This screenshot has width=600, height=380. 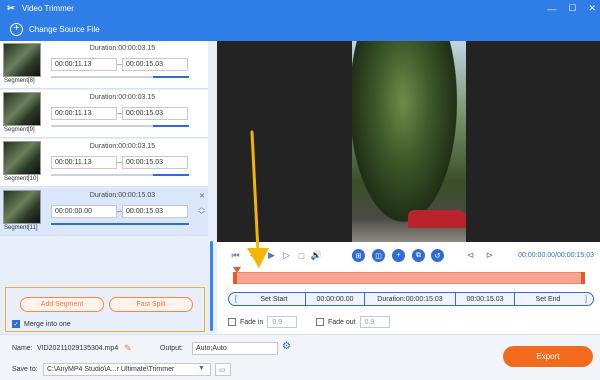 What do you see at coordinates (592, 8) in the screenshot?
I see `close-icon: ✕` at bounding box center [592, 8].